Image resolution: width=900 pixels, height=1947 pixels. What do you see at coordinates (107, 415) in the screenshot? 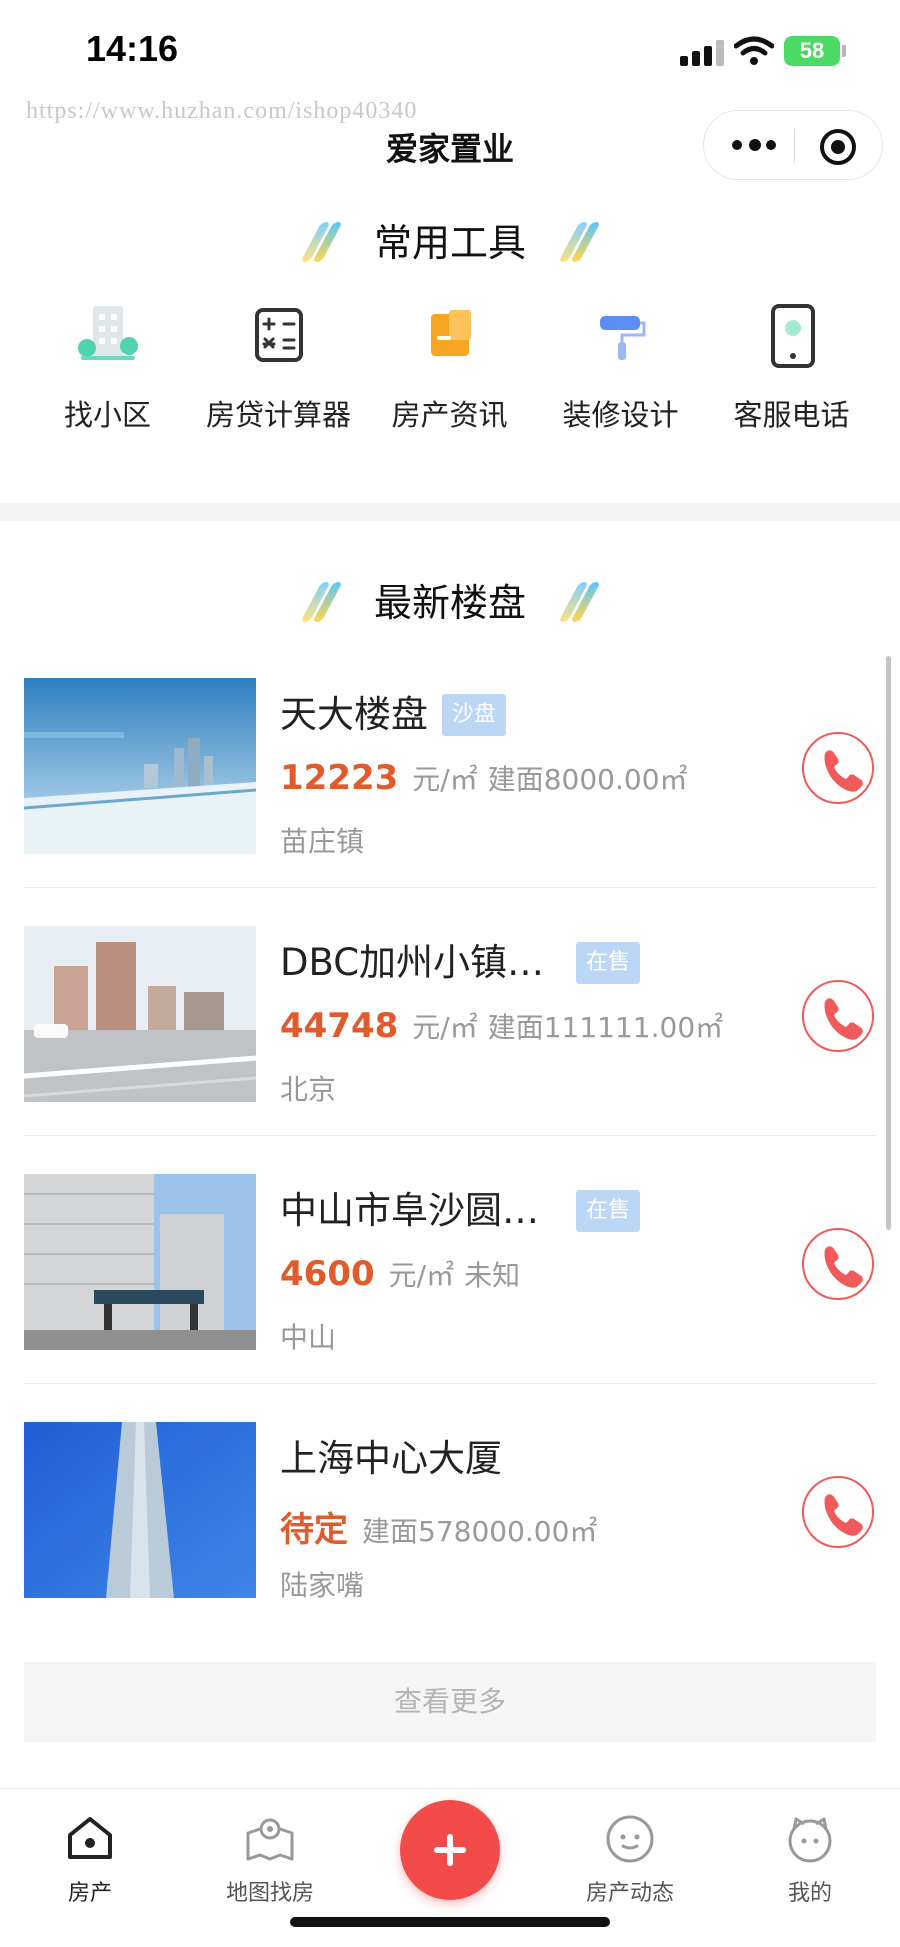
I see `tool-label: 找小区` at bounding box center [107, 415].